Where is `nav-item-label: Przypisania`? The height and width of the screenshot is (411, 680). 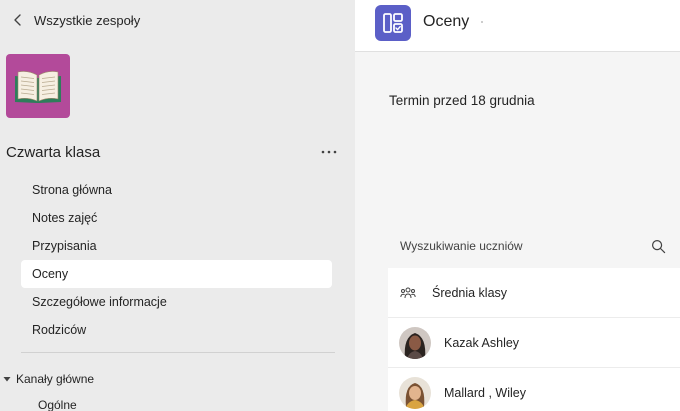 nav-item-label: Przypisania is located at coordinates (64, 246).